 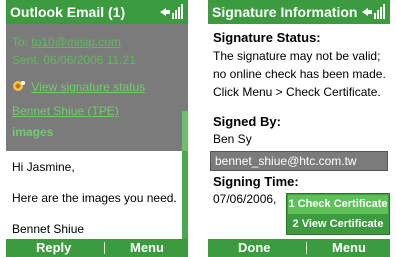 I want to click on done-softkey: Done, so click(x=254, y=248).